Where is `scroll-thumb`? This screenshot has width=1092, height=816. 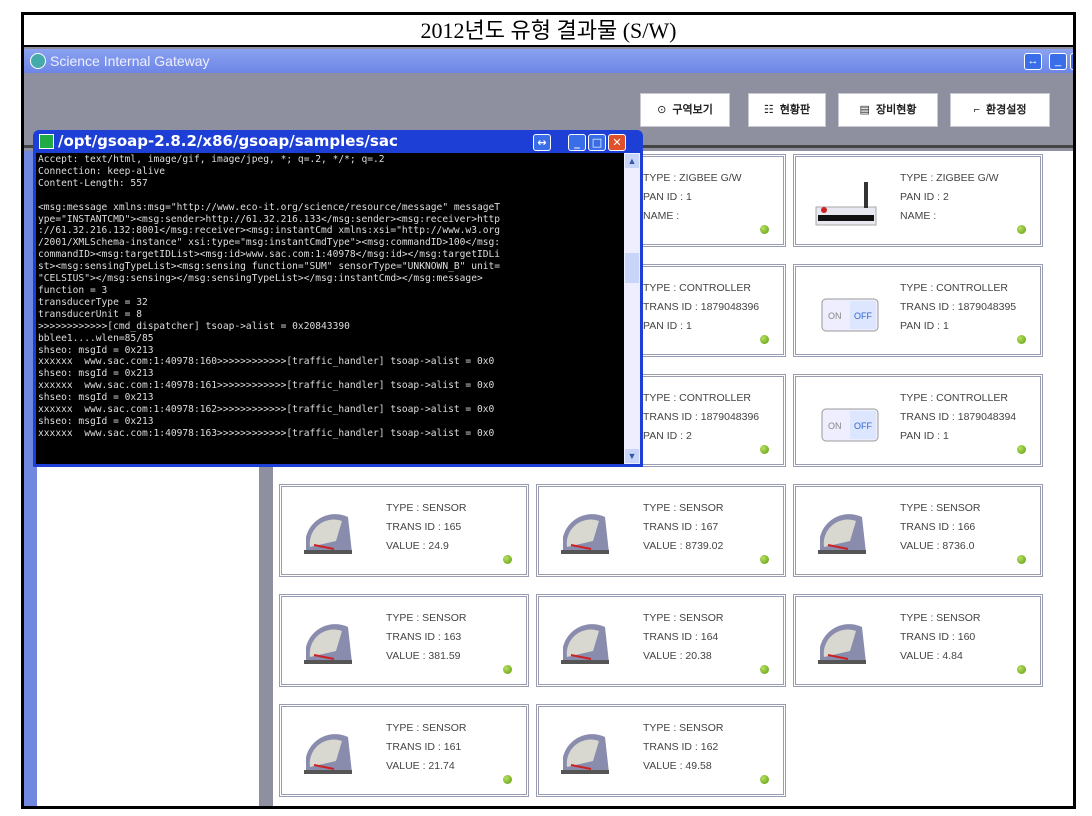
scroll-thumb is located at coordinates (632, 268).